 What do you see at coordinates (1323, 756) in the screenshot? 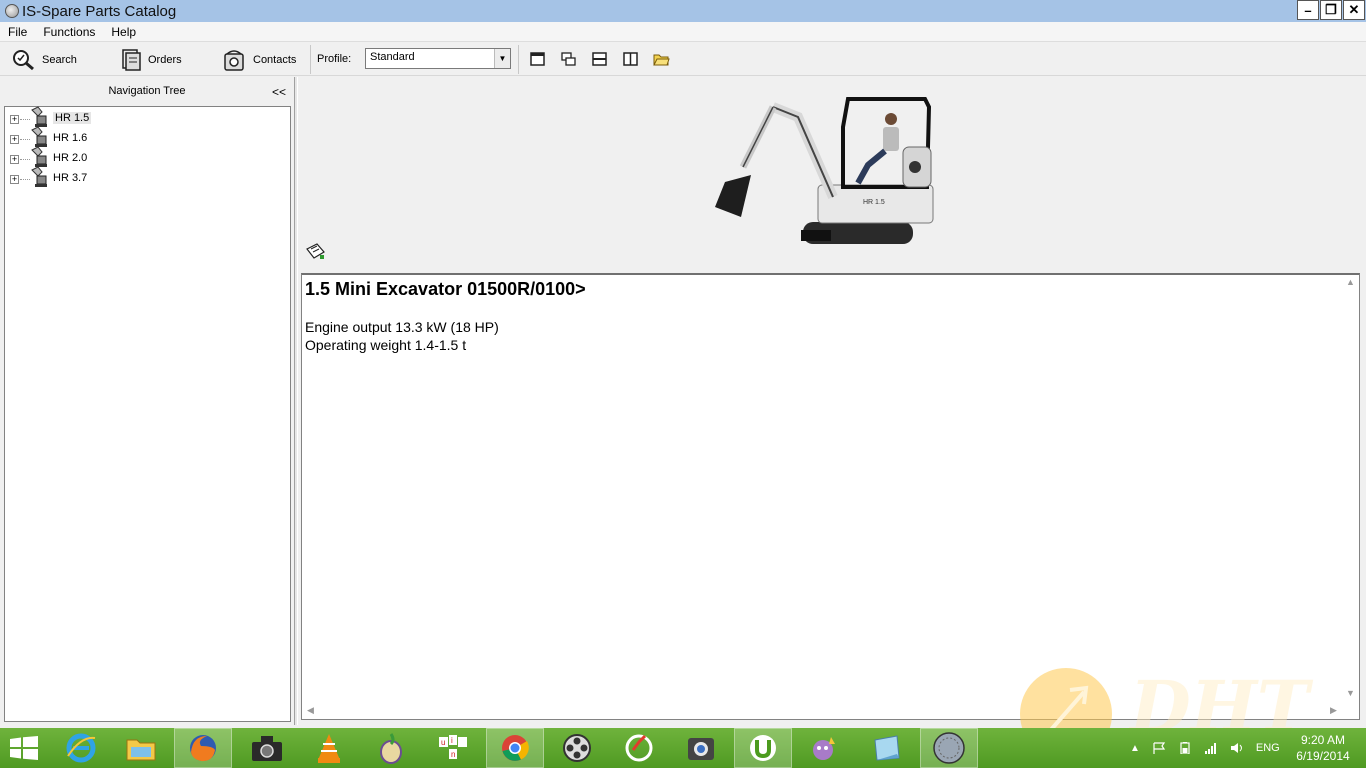
I see `clock-date: 6/19/2014` at bounding box center [1323, 756].